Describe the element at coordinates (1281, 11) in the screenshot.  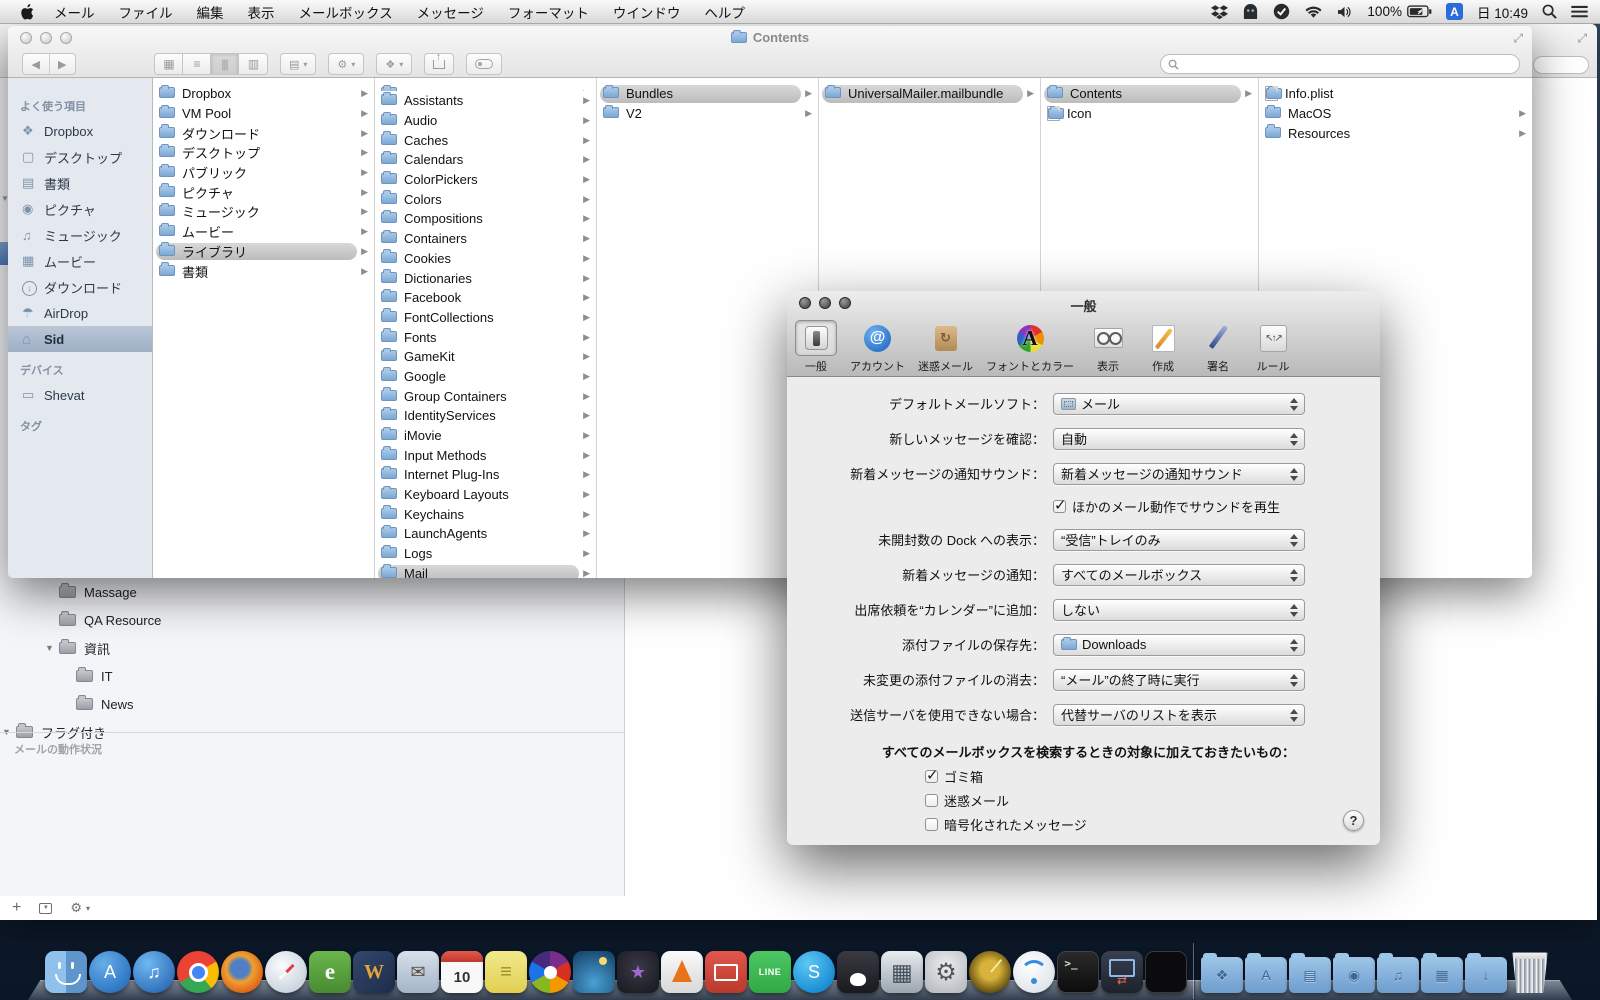
I see `check-status-icon` at that location.